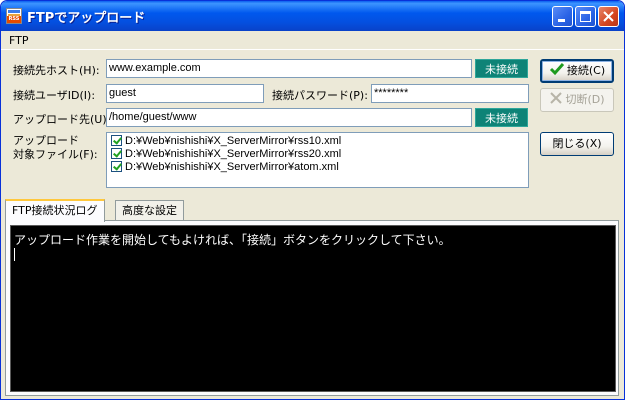 Image resolution: width=625 pixels, height=400 pixels. Describe the element at coordinates (149, 211) in the screenshot. I see `tab-advanced-settings: 高度な設定` at that location.